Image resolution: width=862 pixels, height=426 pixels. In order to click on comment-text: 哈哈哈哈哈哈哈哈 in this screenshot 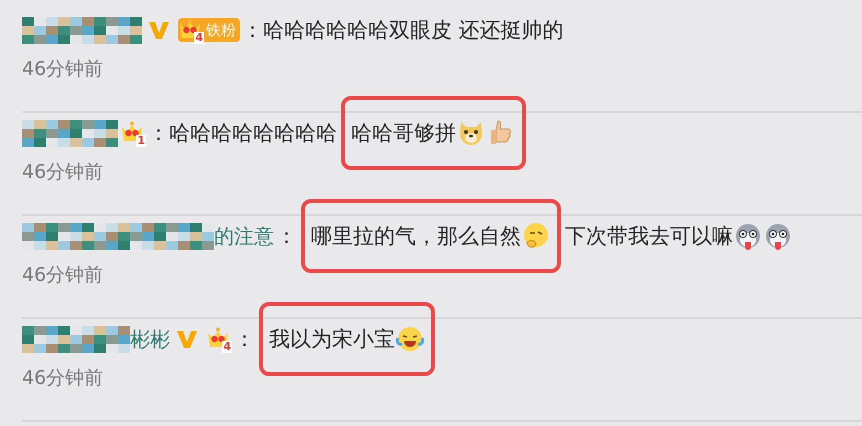, I will do `click(253, 133)`.